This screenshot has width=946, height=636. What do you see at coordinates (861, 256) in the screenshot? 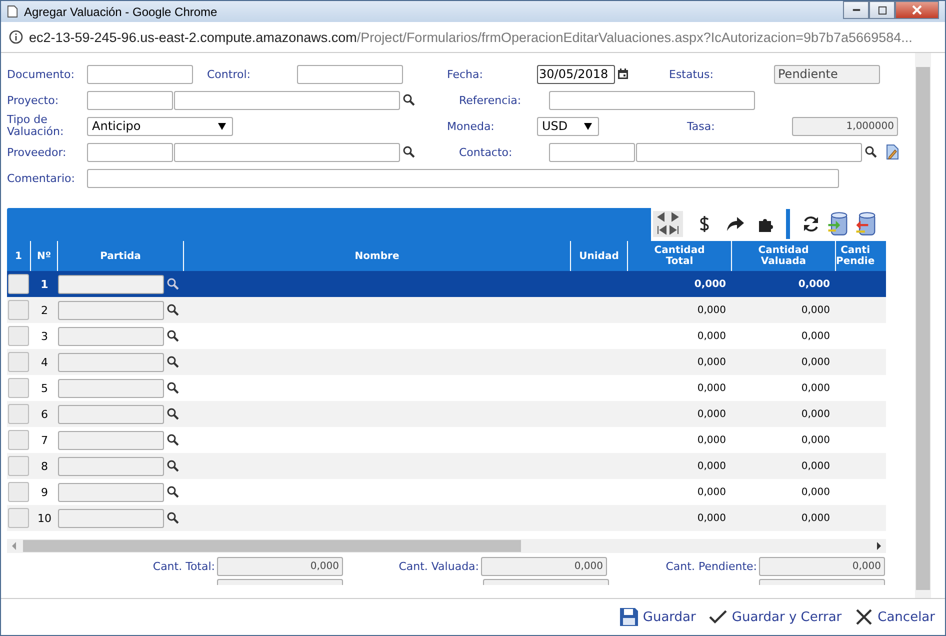
I see `column-header: Canti Pendie` at bounding box center [861, 256].